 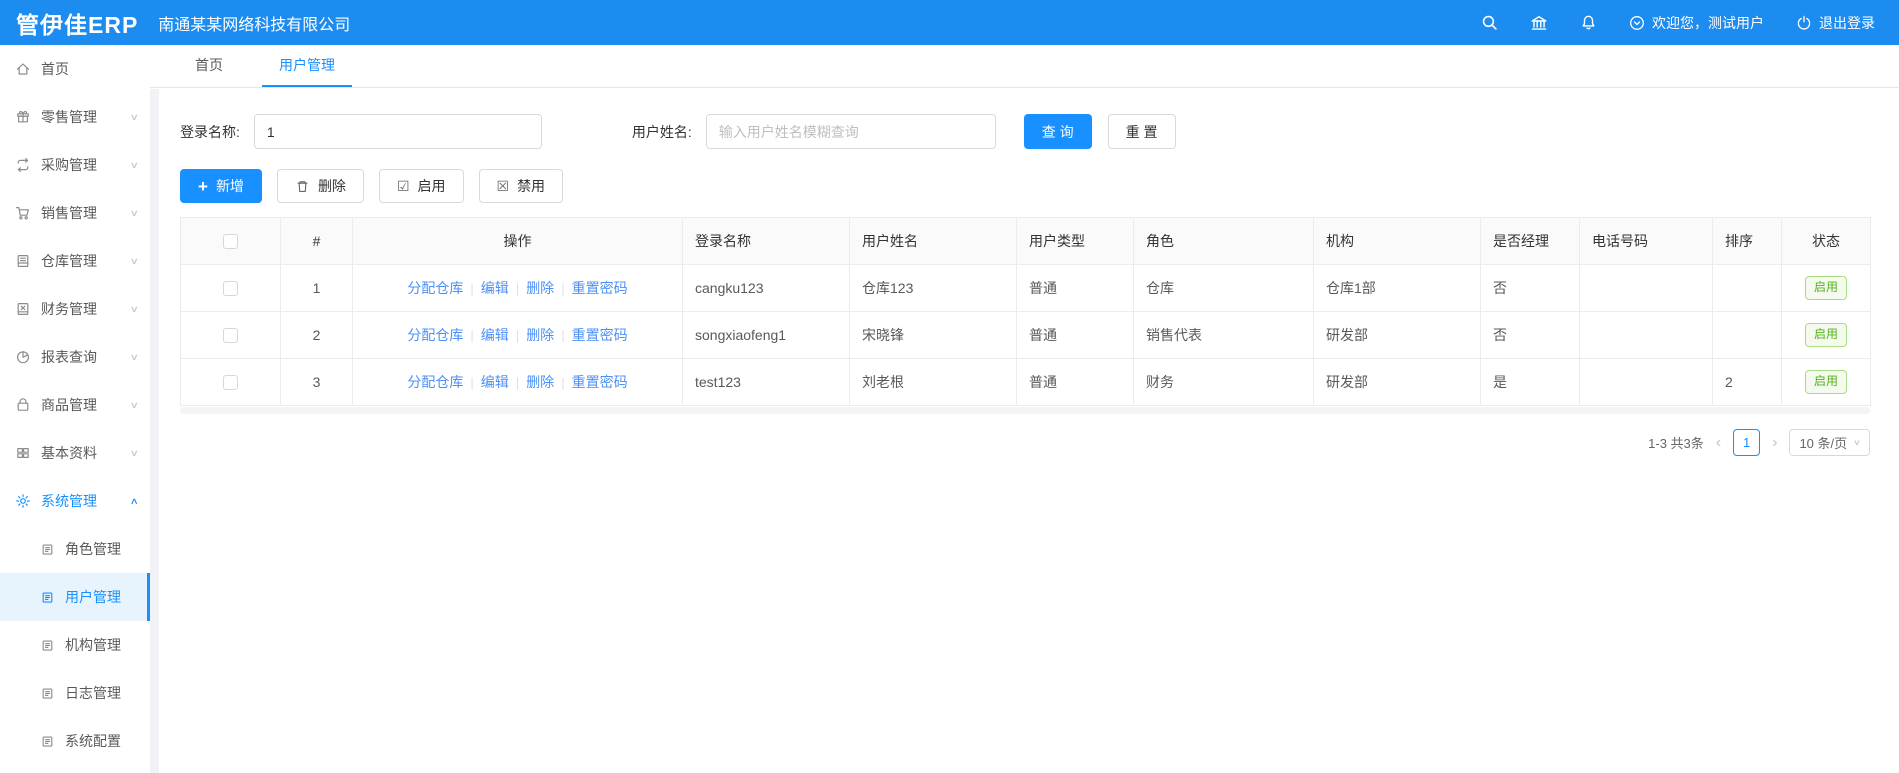 I want to click on sidebar-item-purchase: 采购管理 ∨, so click(x=75, y=165).